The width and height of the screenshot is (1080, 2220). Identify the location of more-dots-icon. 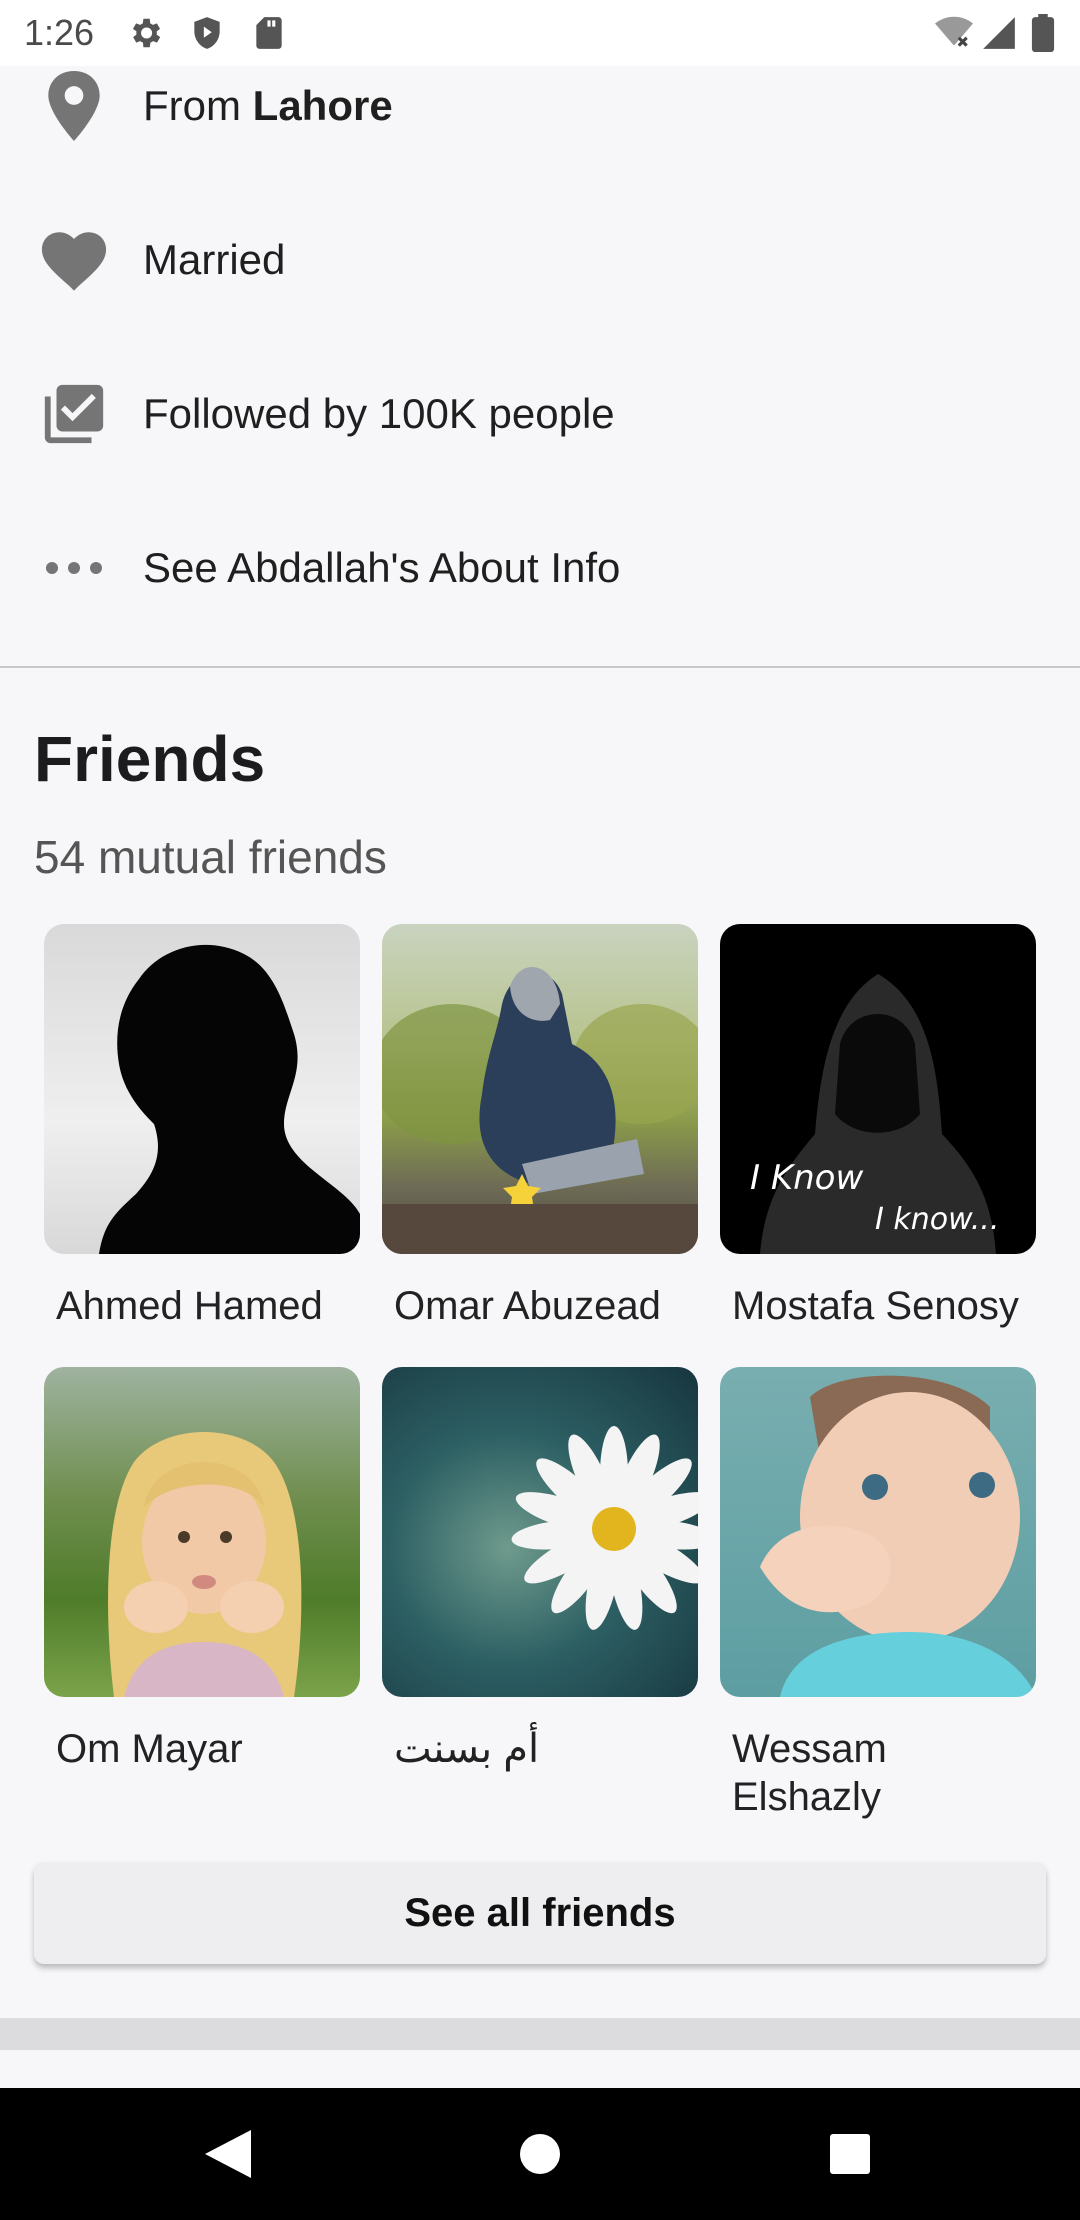
(74, 568).